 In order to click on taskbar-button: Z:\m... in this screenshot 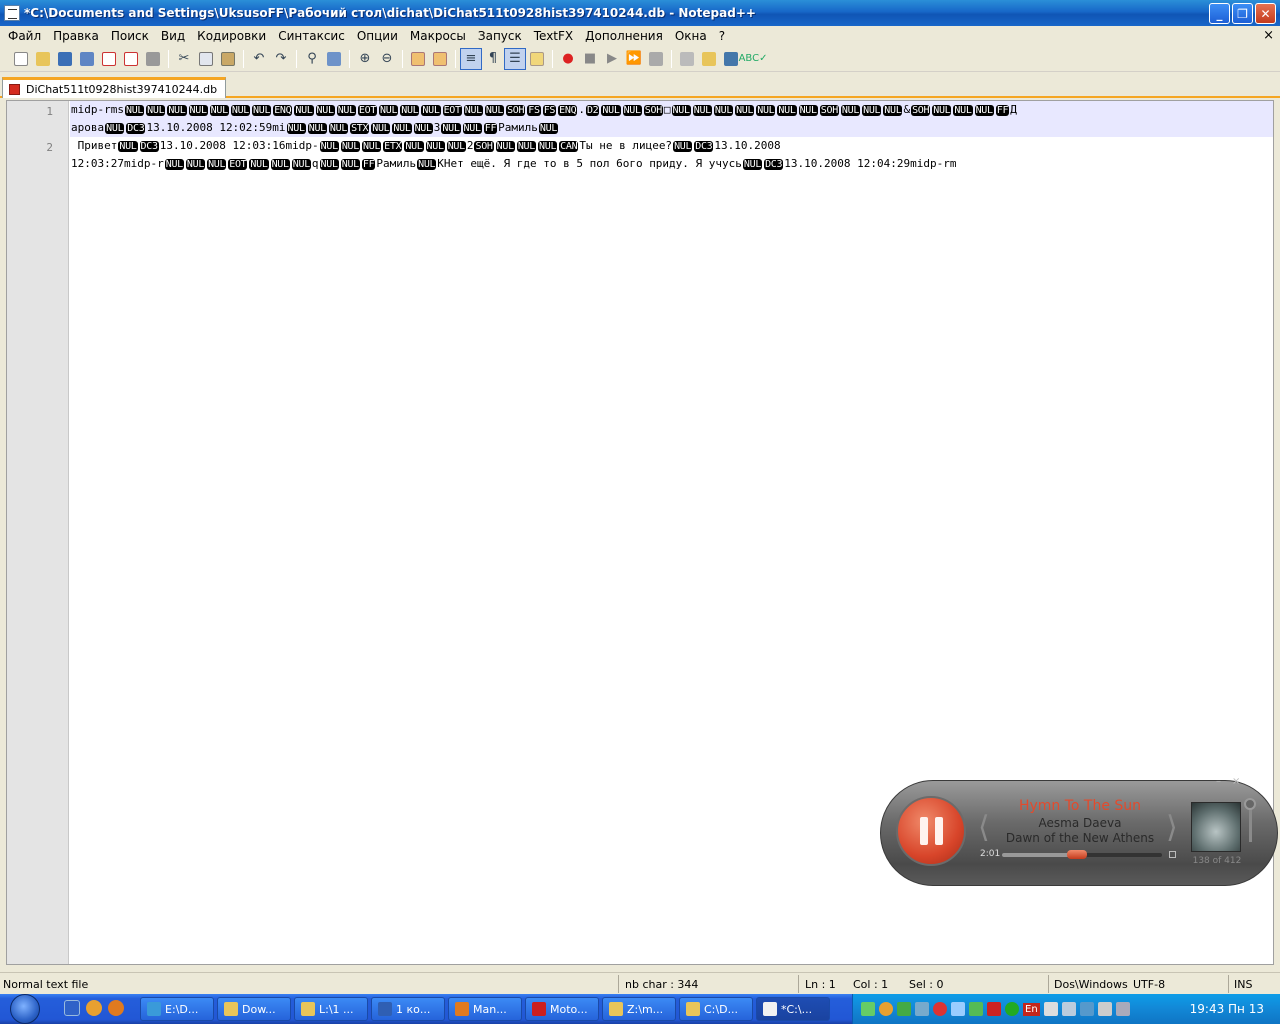, I will do `click(639, 1009)`.